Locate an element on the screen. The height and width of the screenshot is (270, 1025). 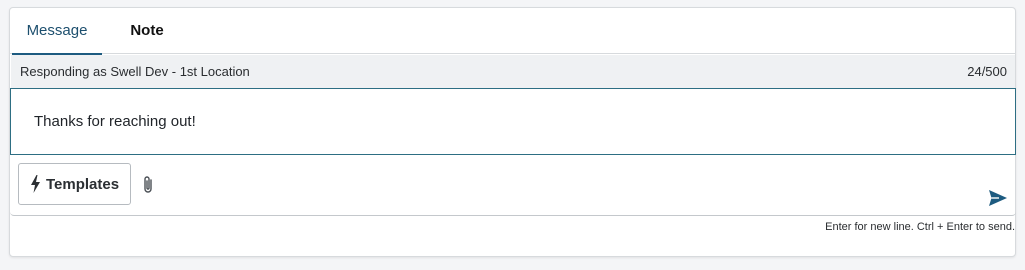
lightning-icon is located at coordinates (35, 184).